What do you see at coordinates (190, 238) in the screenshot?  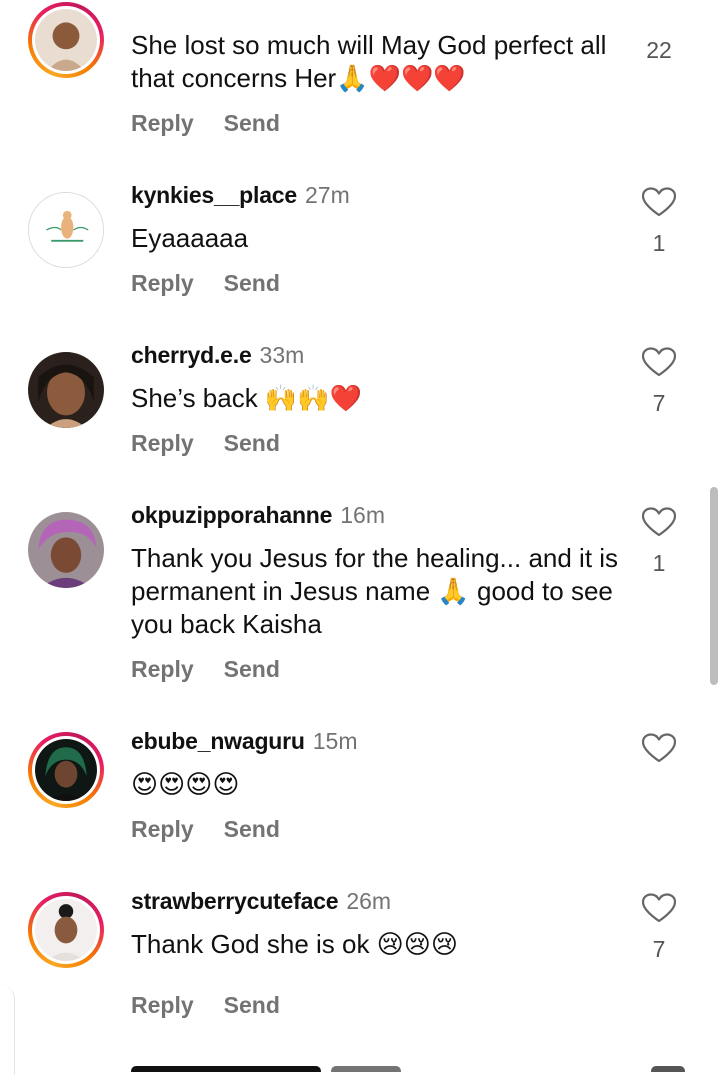 I see `comment-text: Eyaaaaaa` at bounding box center [190, 238].